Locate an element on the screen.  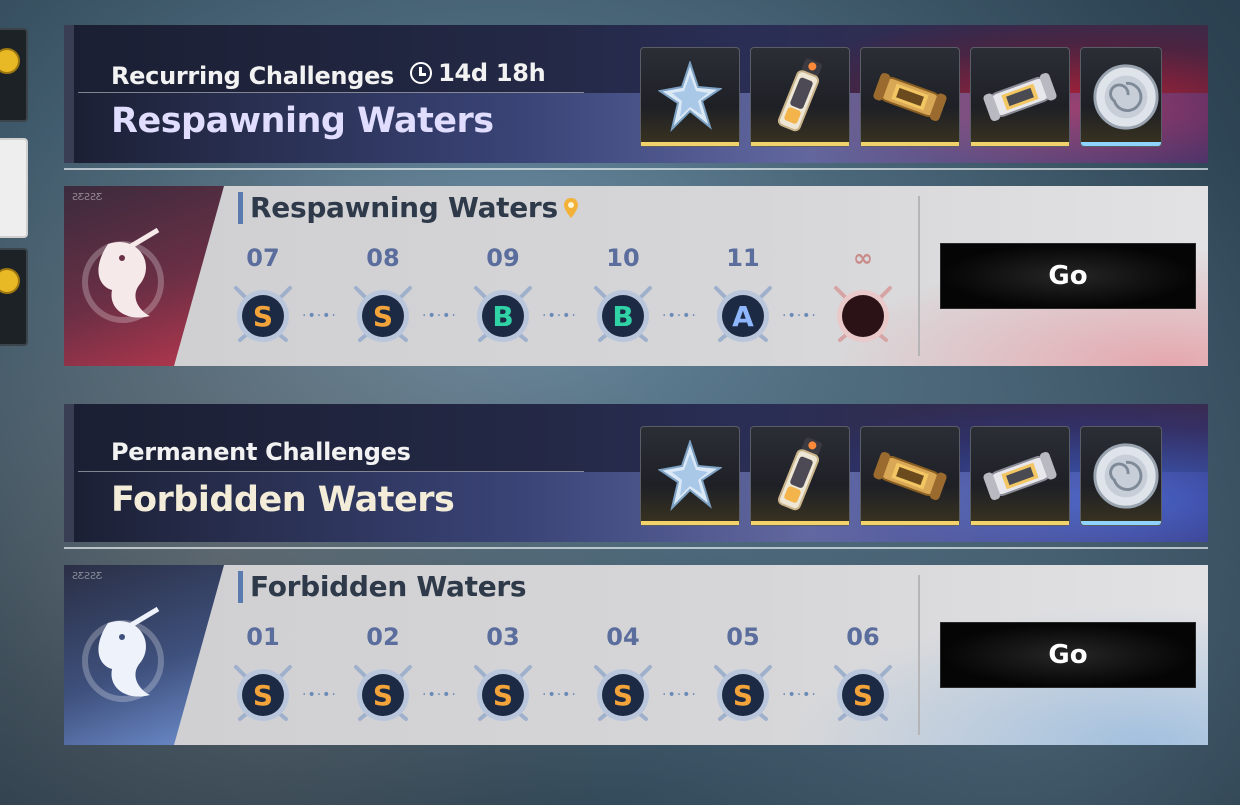
stage-item: 11 A ·•·•· is located at coordinates (770, 304).